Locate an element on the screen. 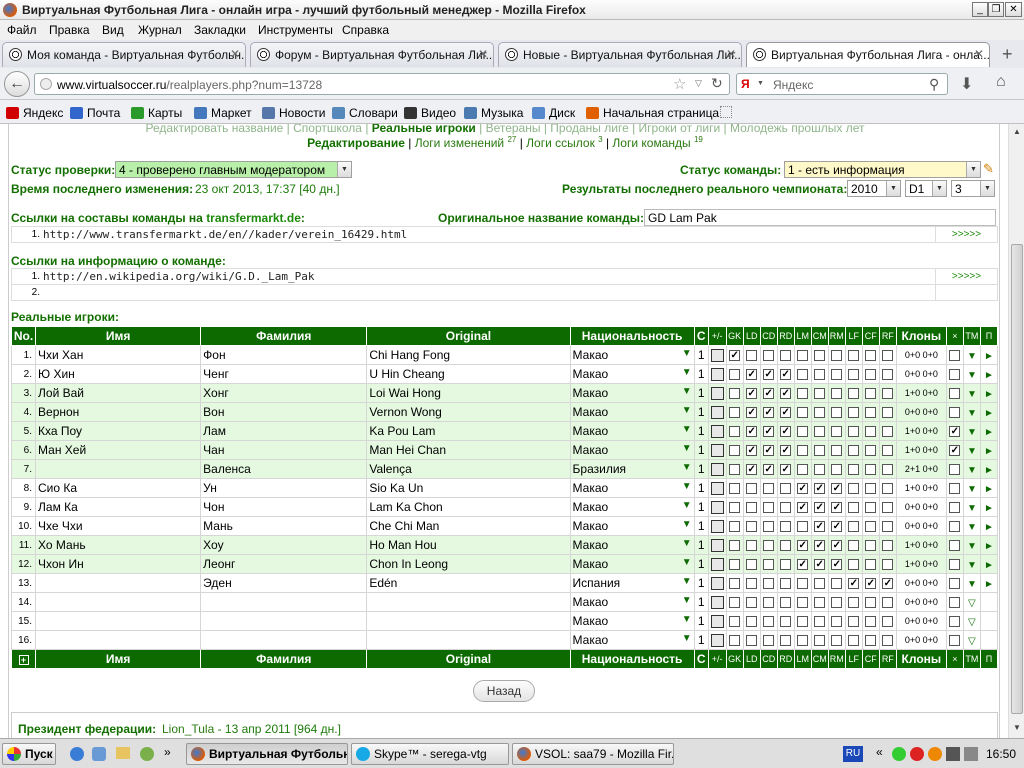 The width and height of the screenshot is (1024, 768). last-name-cell: Валенса is located at coordinates (284, 469).